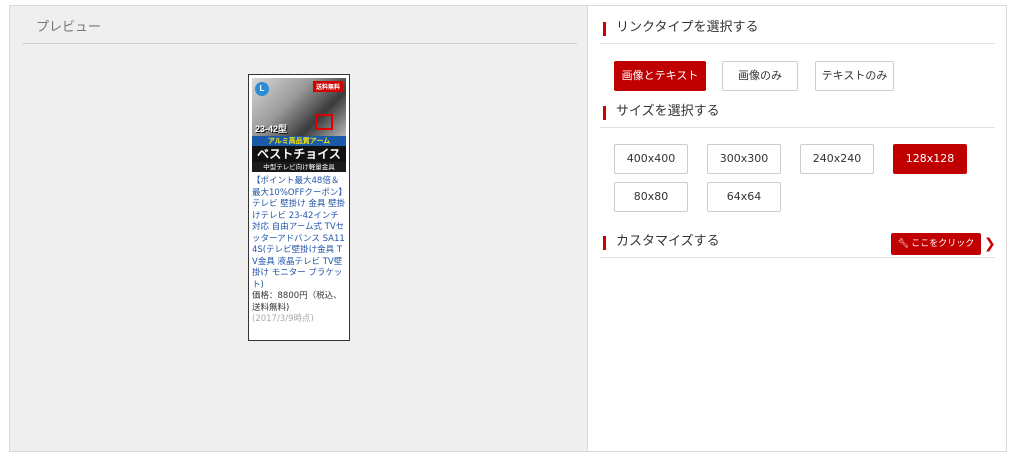 The height and width of the screenshot is (460, 1024). What do you see at coordinates (990, 244) in the screenshot?
I see `chevron-right-icon: ❯` at bounding box center [990, 244].